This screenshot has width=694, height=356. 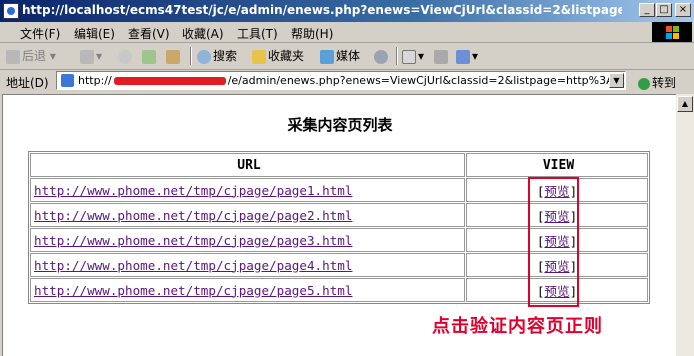 I want to click on history-icon, so click(x=381, y=56).